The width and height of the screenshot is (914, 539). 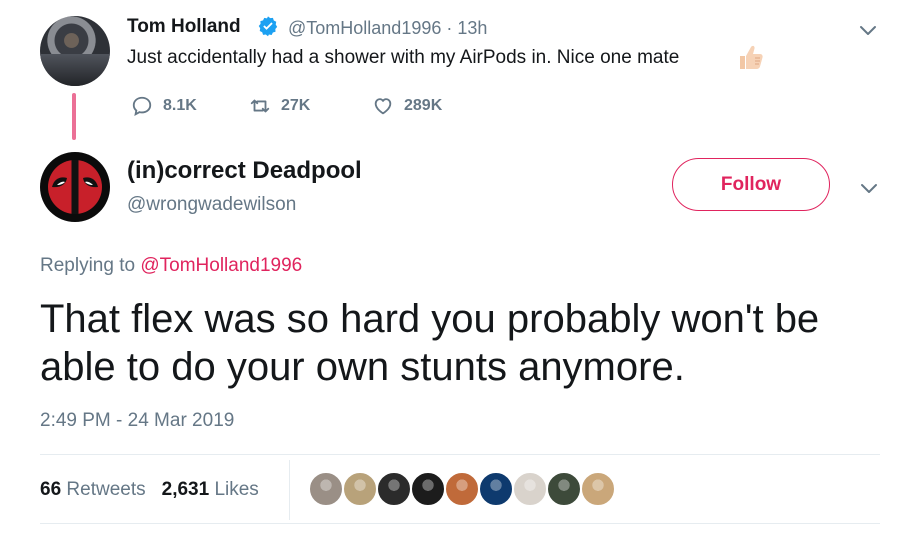 What do you see at coordinates (751, 184) in the screenshot?
I see `follow-button: Follow` at bounding box center [751, 184].